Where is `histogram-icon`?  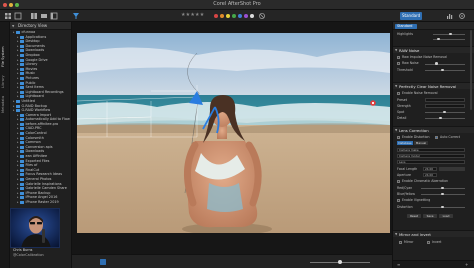
histogram-icon is located at coordinates (450, 16).